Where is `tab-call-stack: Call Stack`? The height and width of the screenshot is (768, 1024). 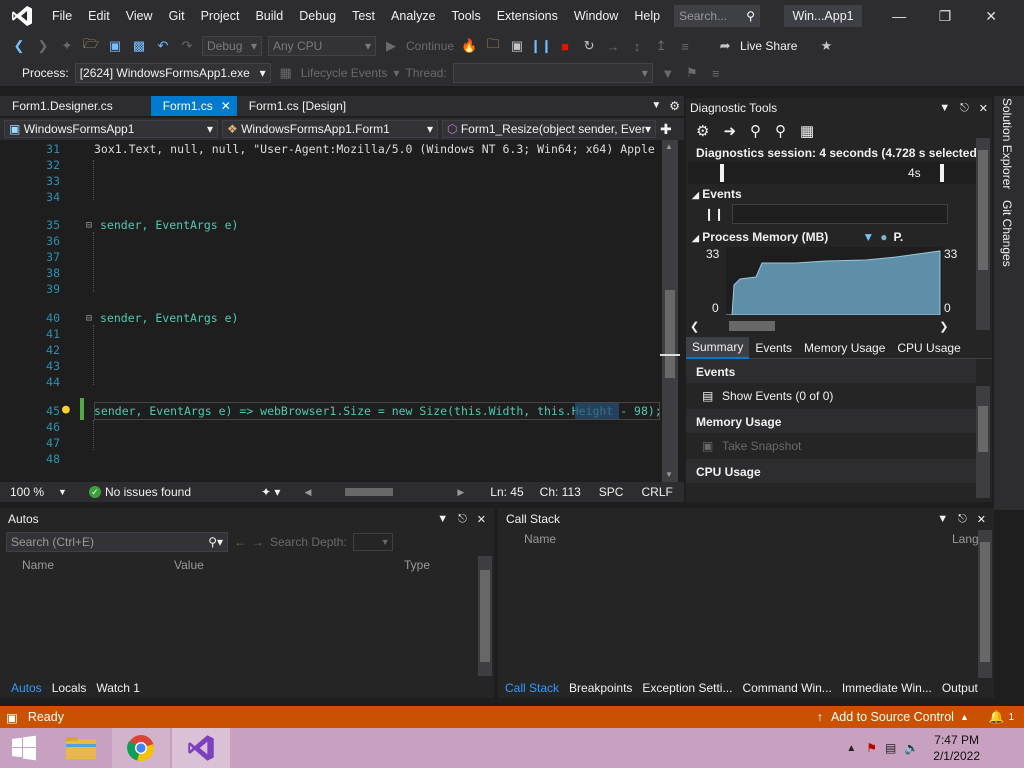 tab-call-stack: Call Stack is located at coordinates (532, 688).